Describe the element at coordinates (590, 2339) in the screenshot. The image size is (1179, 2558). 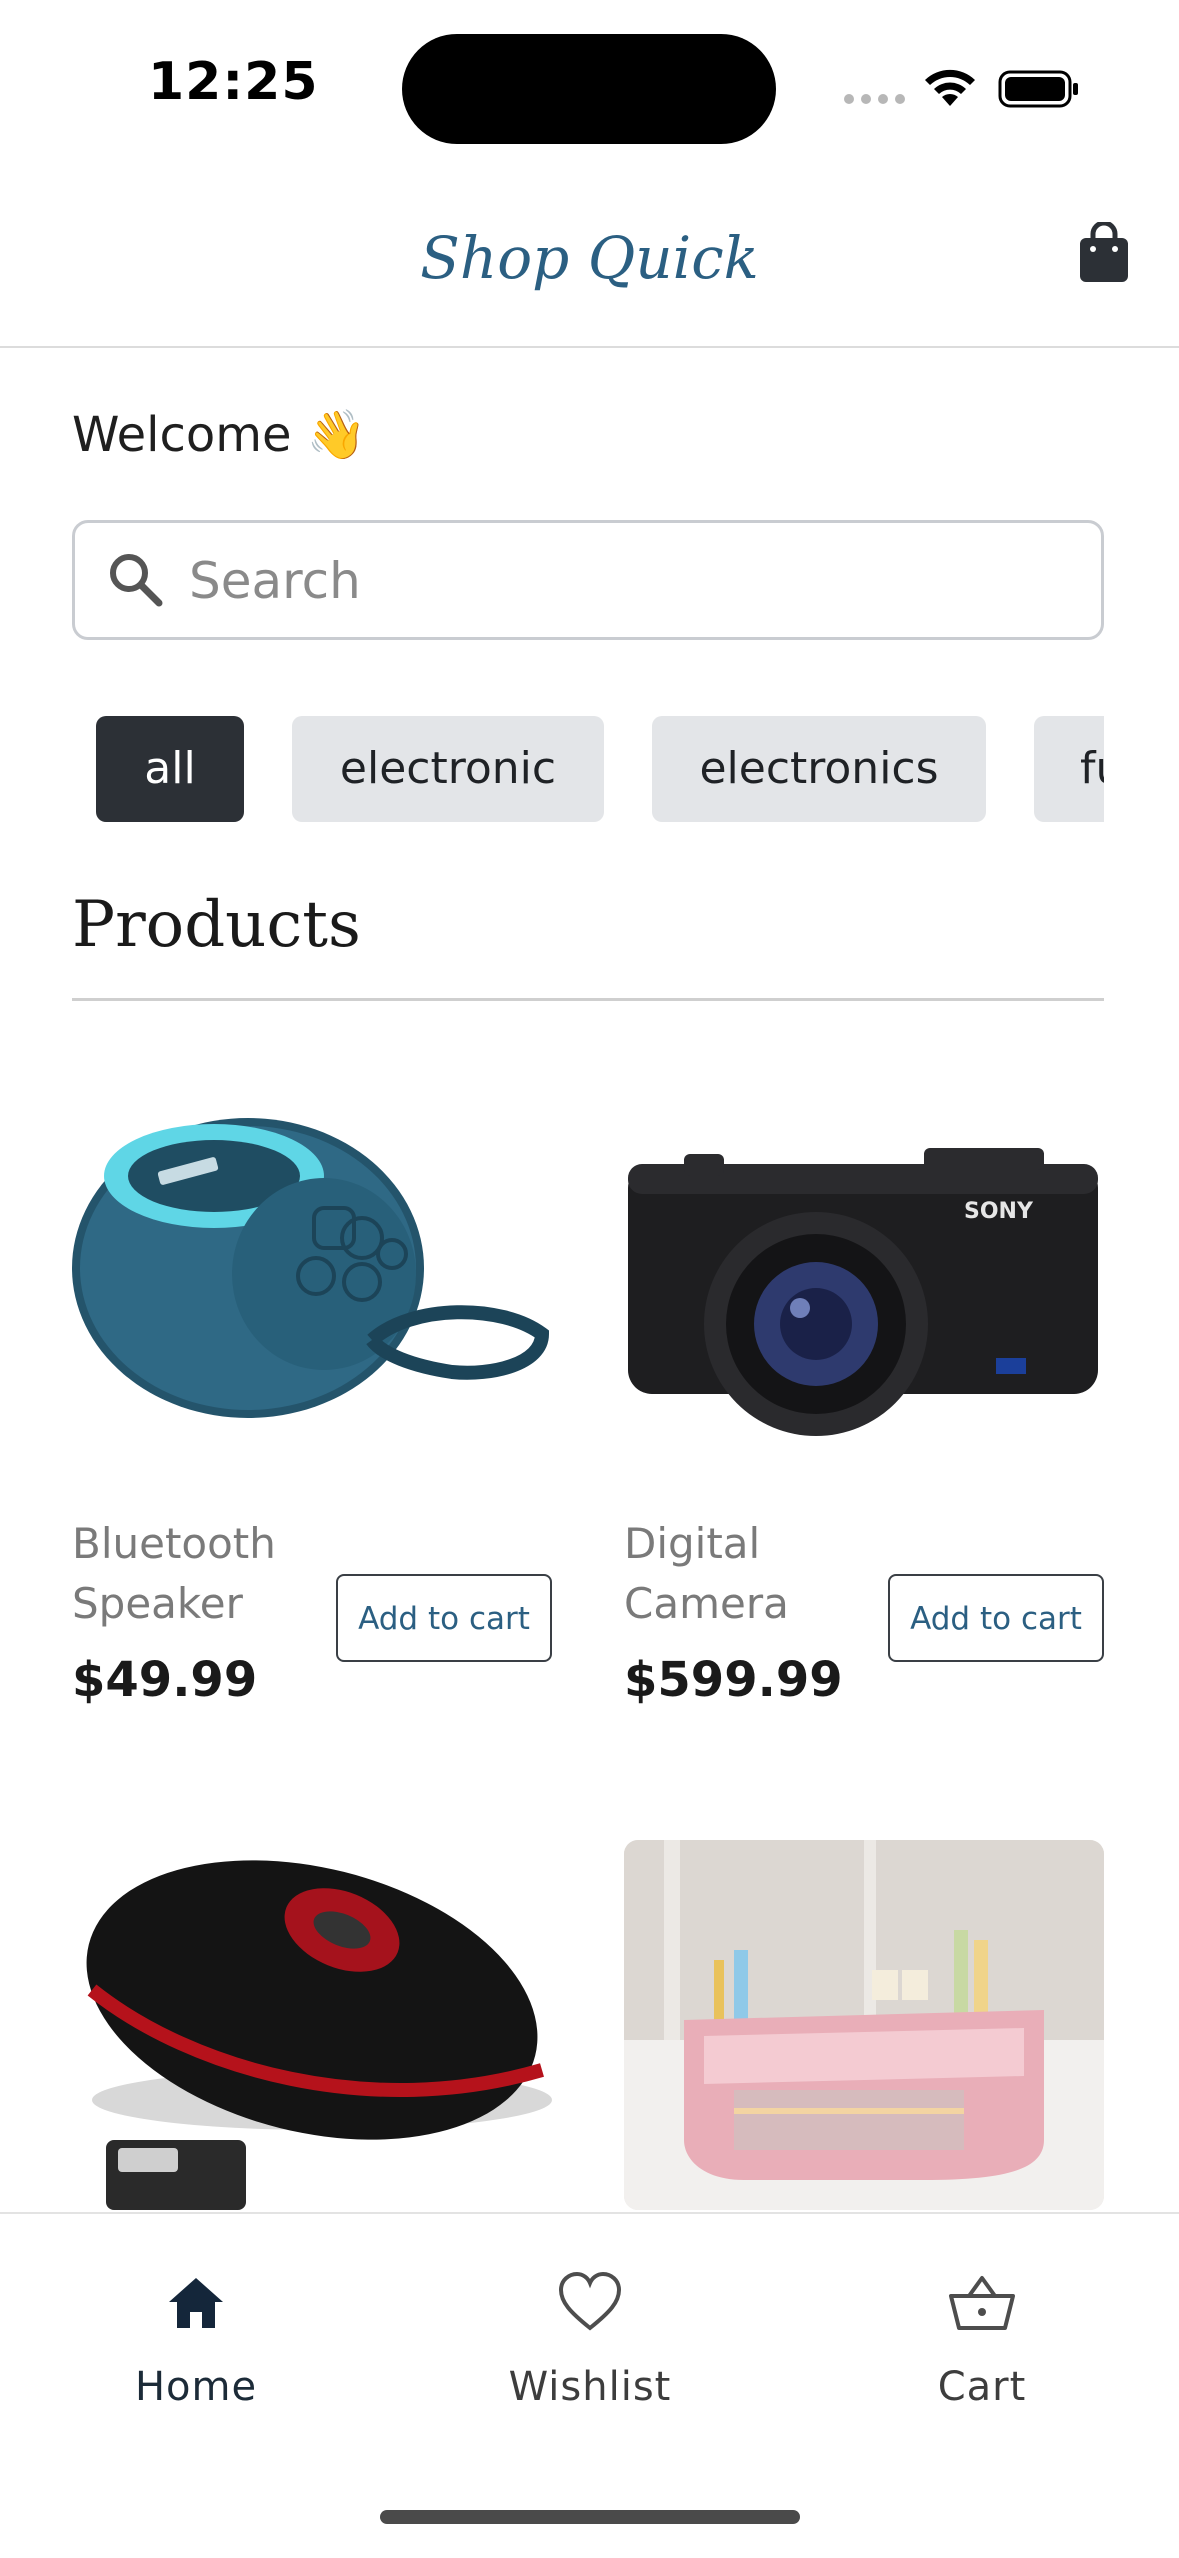
I see `nav-wishlist: Wishlist` at that location.